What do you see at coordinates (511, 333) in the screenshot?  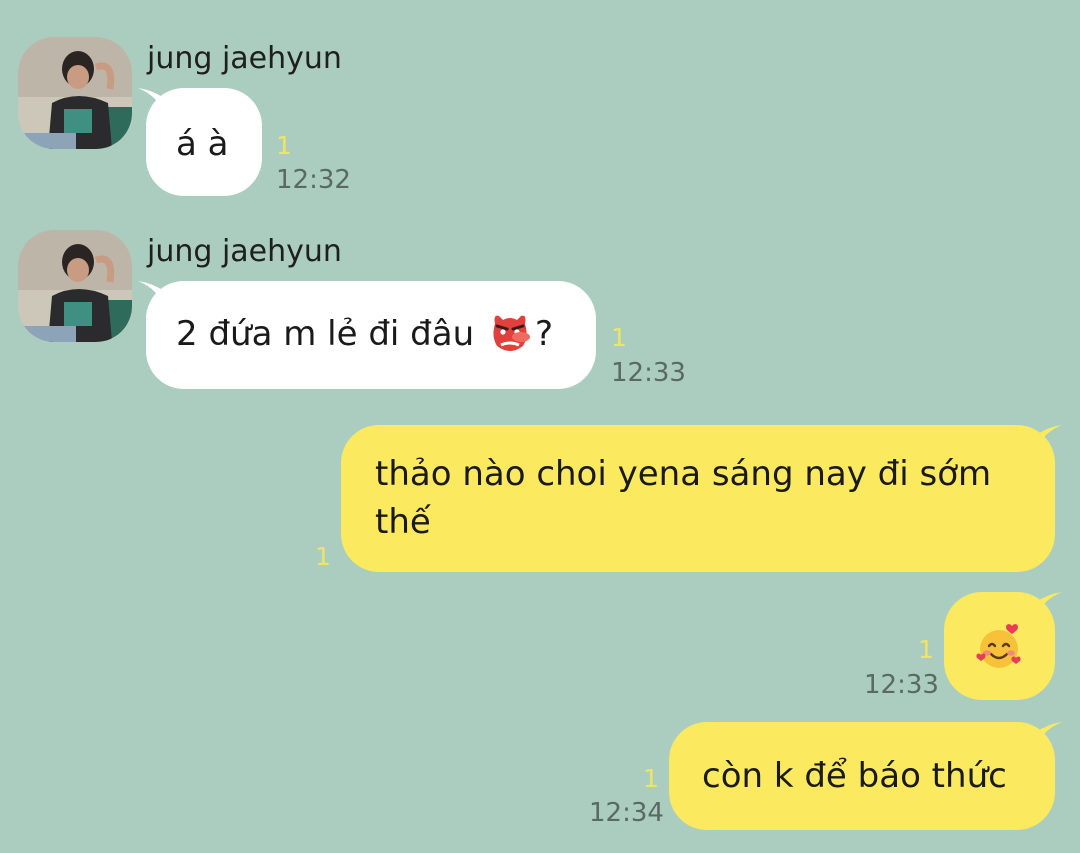 I see `goblin-mask-emoji` at bounding box center [511, 333].